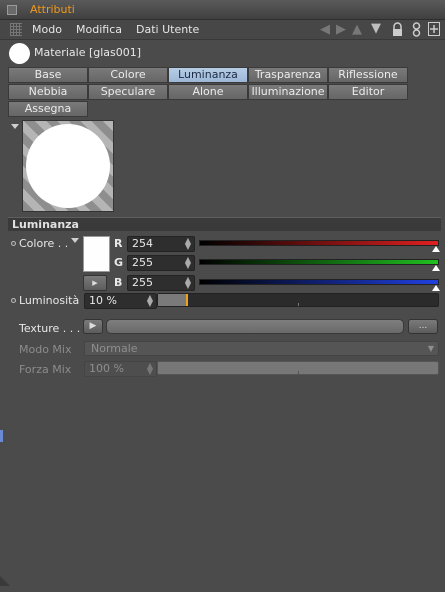 The image size is (445, 592). Describe the element at coordinates (357, 29) in the screenshot. I see `arrow-up-icon: ▲` at that location.